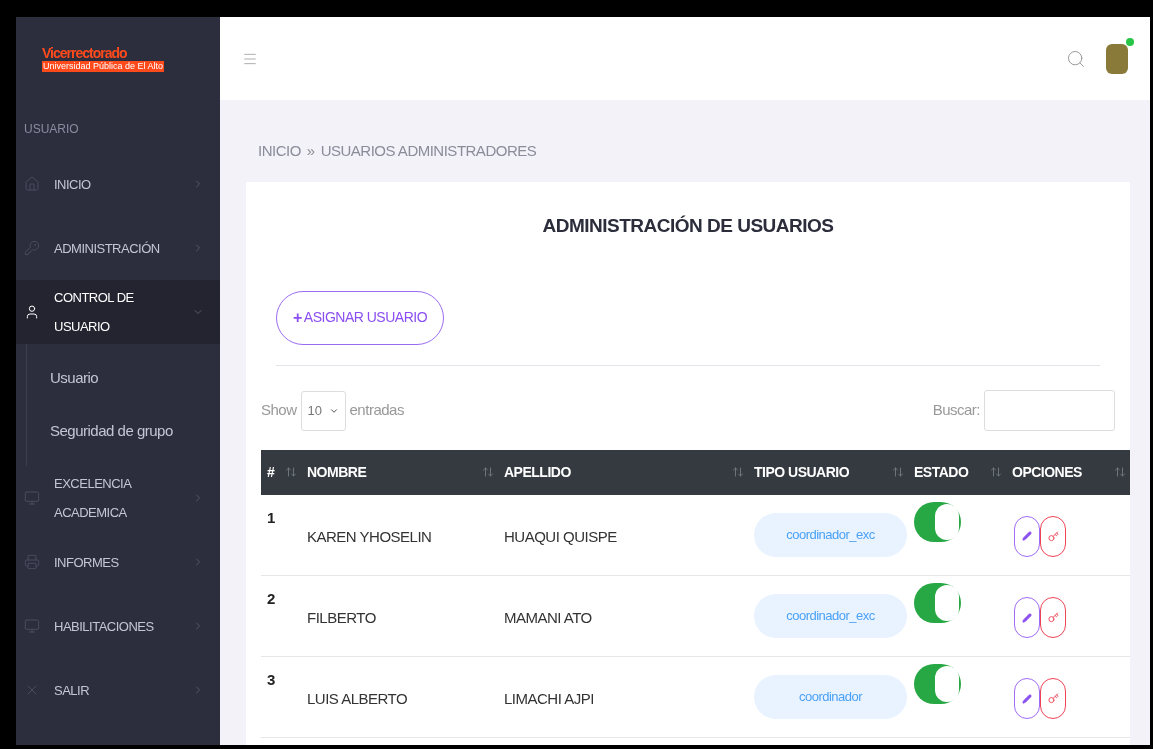  Describe the element at coordinates (956, 410) in the screenshot. I see `search-label: Buscar:` at that location.